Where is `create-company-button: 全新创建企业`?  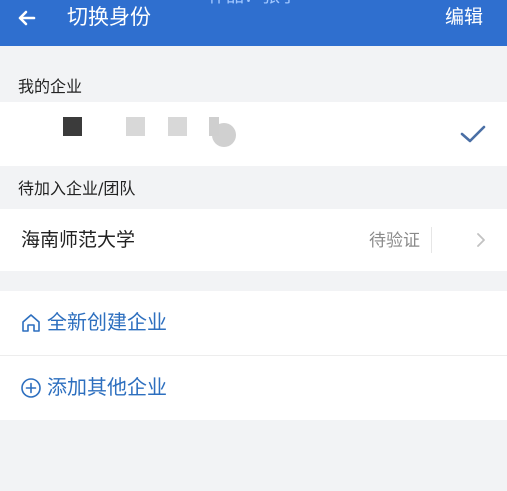 create-company-button: 全新创建企业 is located at coordinates (253, 323).